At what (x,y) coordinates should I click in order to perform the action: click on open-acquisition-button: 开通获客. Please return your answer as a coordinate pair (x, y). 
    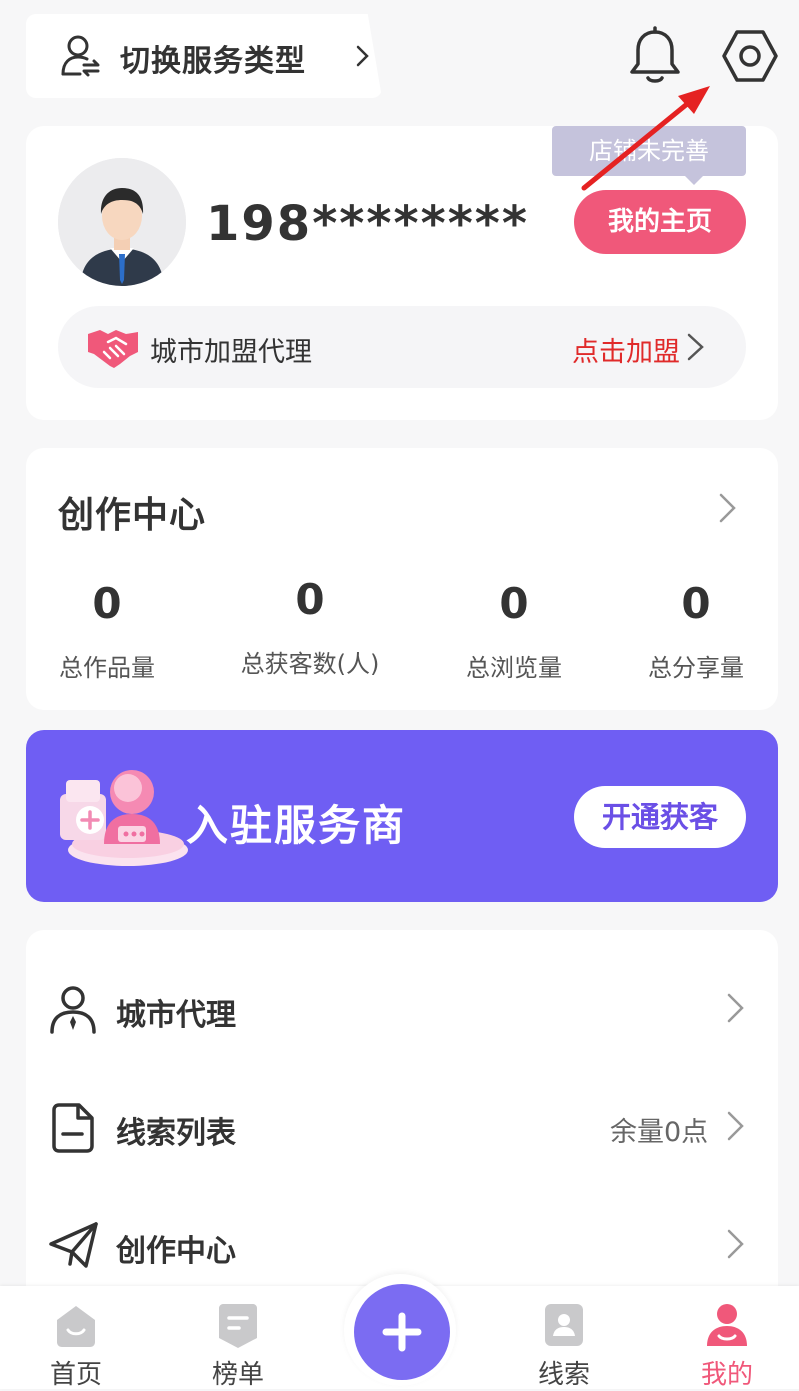
    Looking at the image, I should click on (660, 817).